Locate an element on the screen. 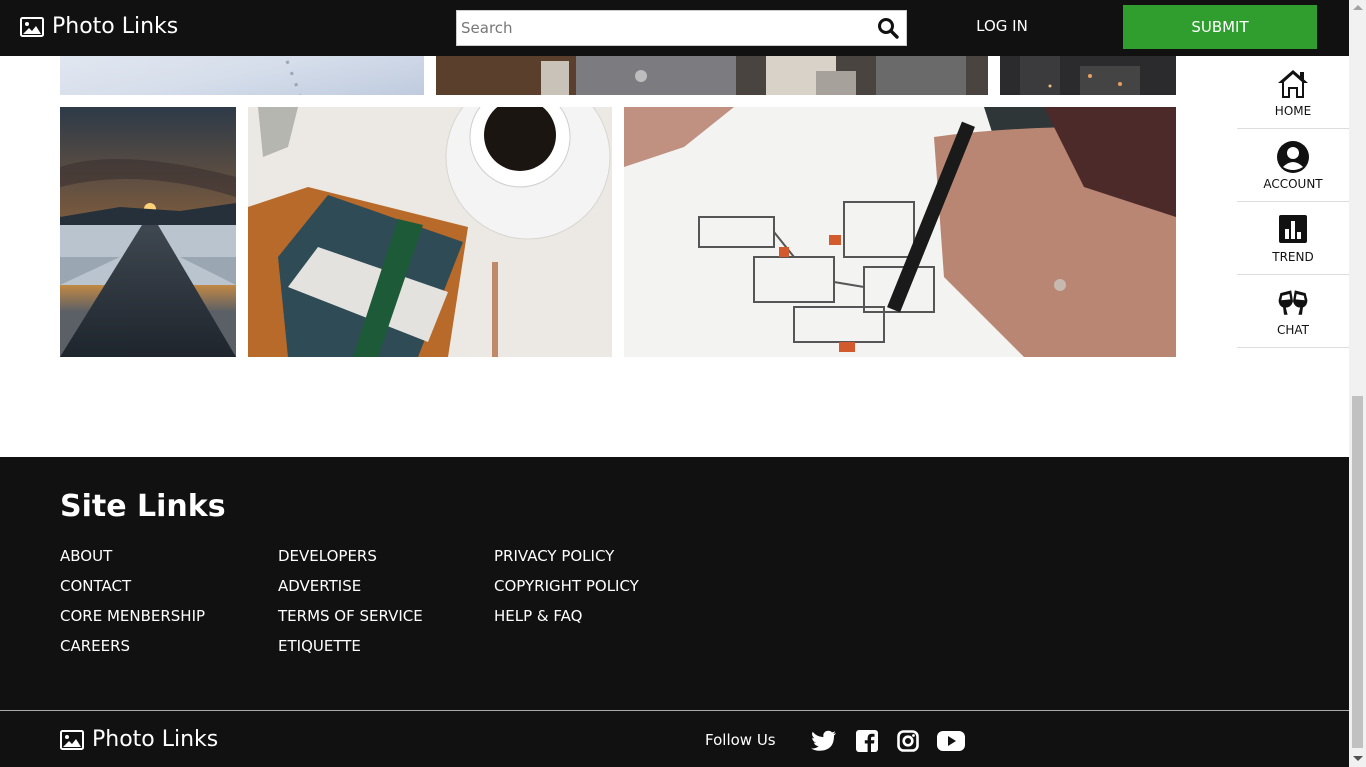  nav-trend: TREND is located at coordinates (1293, 238).